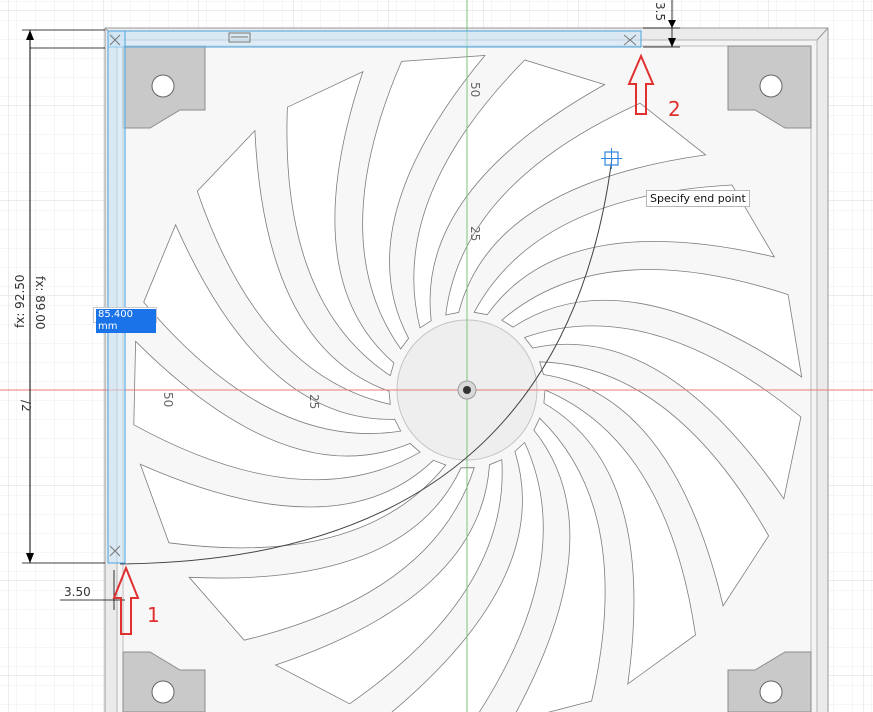 The width and height of the screenshot is (873, 712). What do you see at coordinates (698, 198) in the screenshot?
I see `tooltip-specify-end-point: Specify end point` at bounding box center [698, 198].